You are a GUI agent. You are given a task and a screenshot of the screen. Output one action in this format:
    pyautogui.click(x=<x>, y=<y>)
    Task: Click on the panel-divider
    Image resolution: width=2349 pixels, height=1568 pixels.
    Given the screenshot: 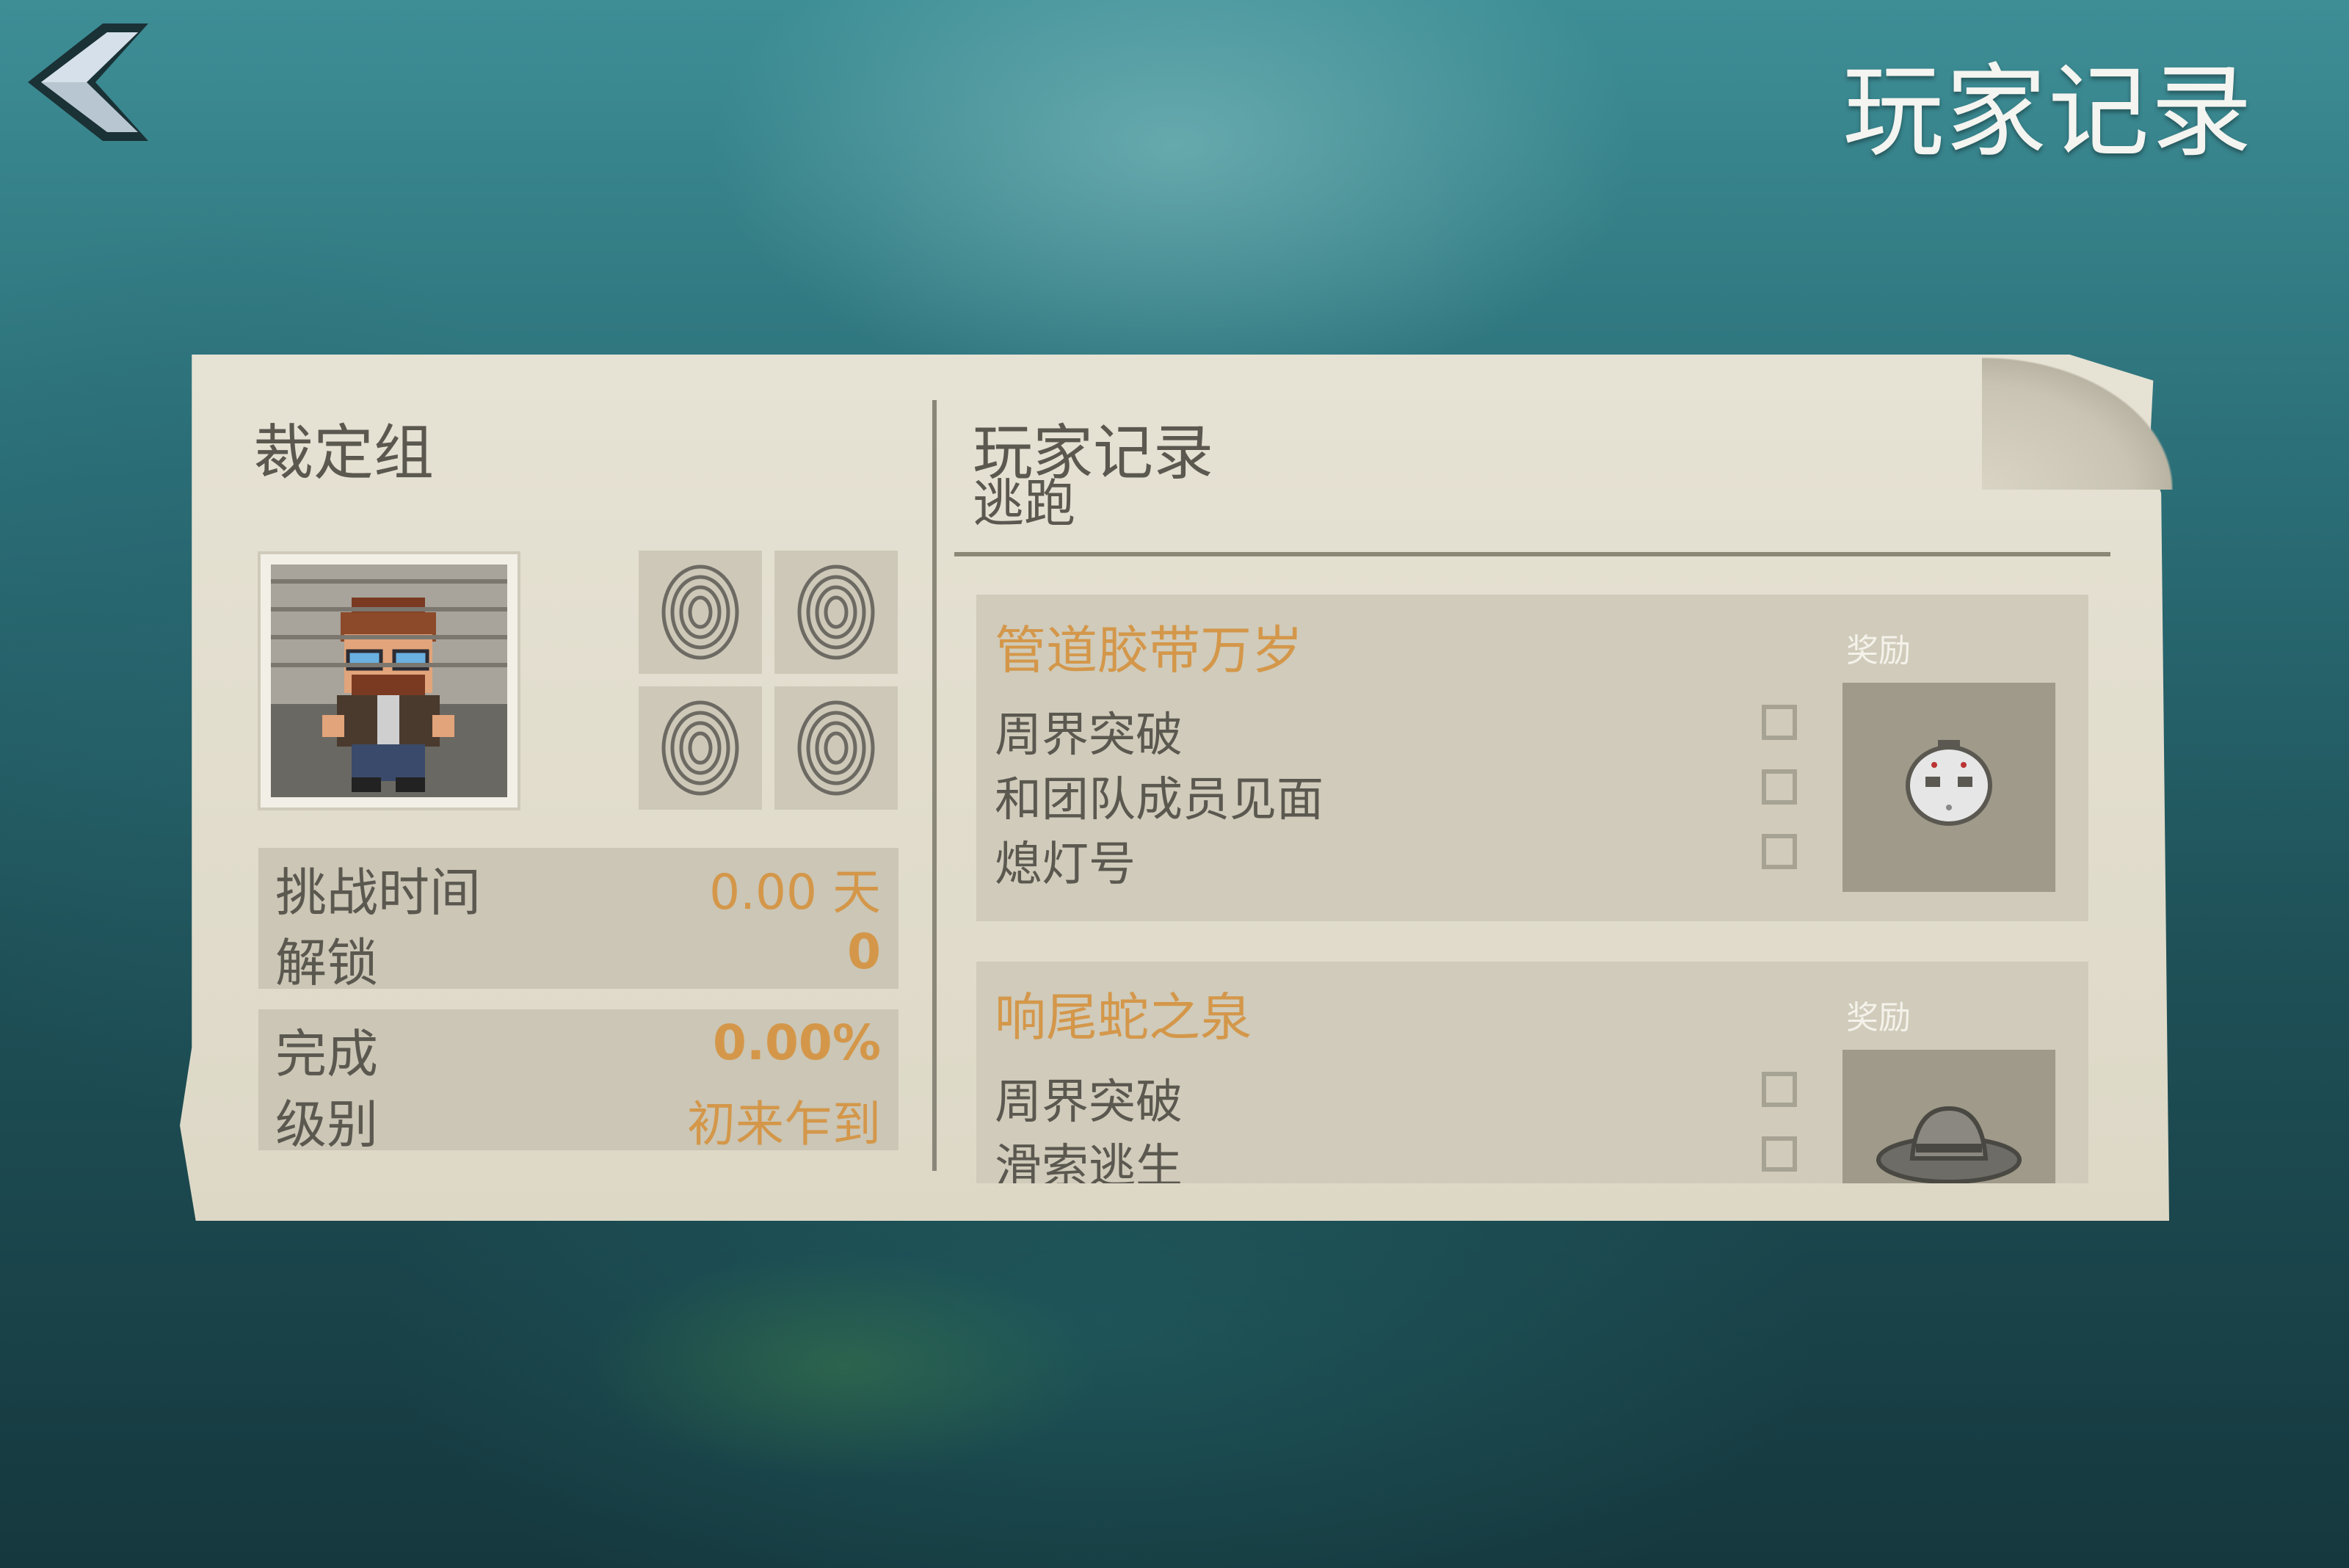 What is the action you would take?
    pyautogui.click(x=934, y=785)
    